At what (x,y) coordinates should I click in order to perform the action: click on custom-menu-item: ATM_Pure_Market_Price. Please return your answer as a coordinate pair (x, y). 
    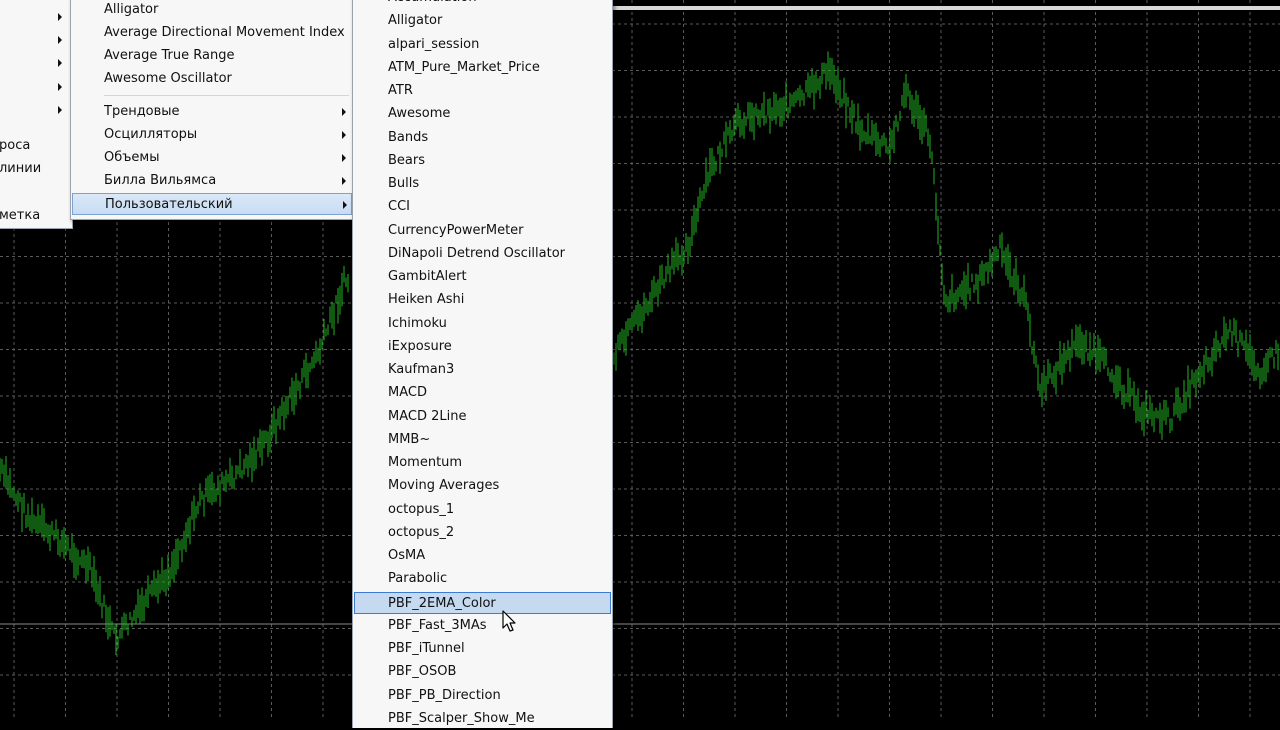
    Looking at the image, I should click on (482, 68).